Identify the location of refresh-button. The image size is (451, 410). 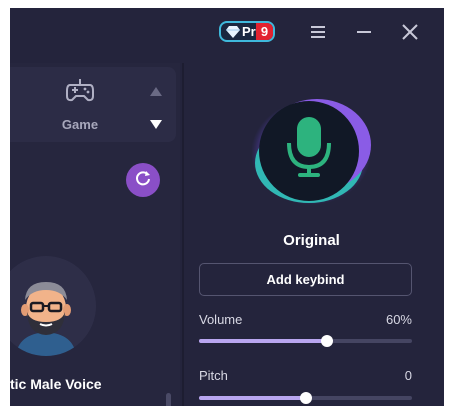
(143, 180).